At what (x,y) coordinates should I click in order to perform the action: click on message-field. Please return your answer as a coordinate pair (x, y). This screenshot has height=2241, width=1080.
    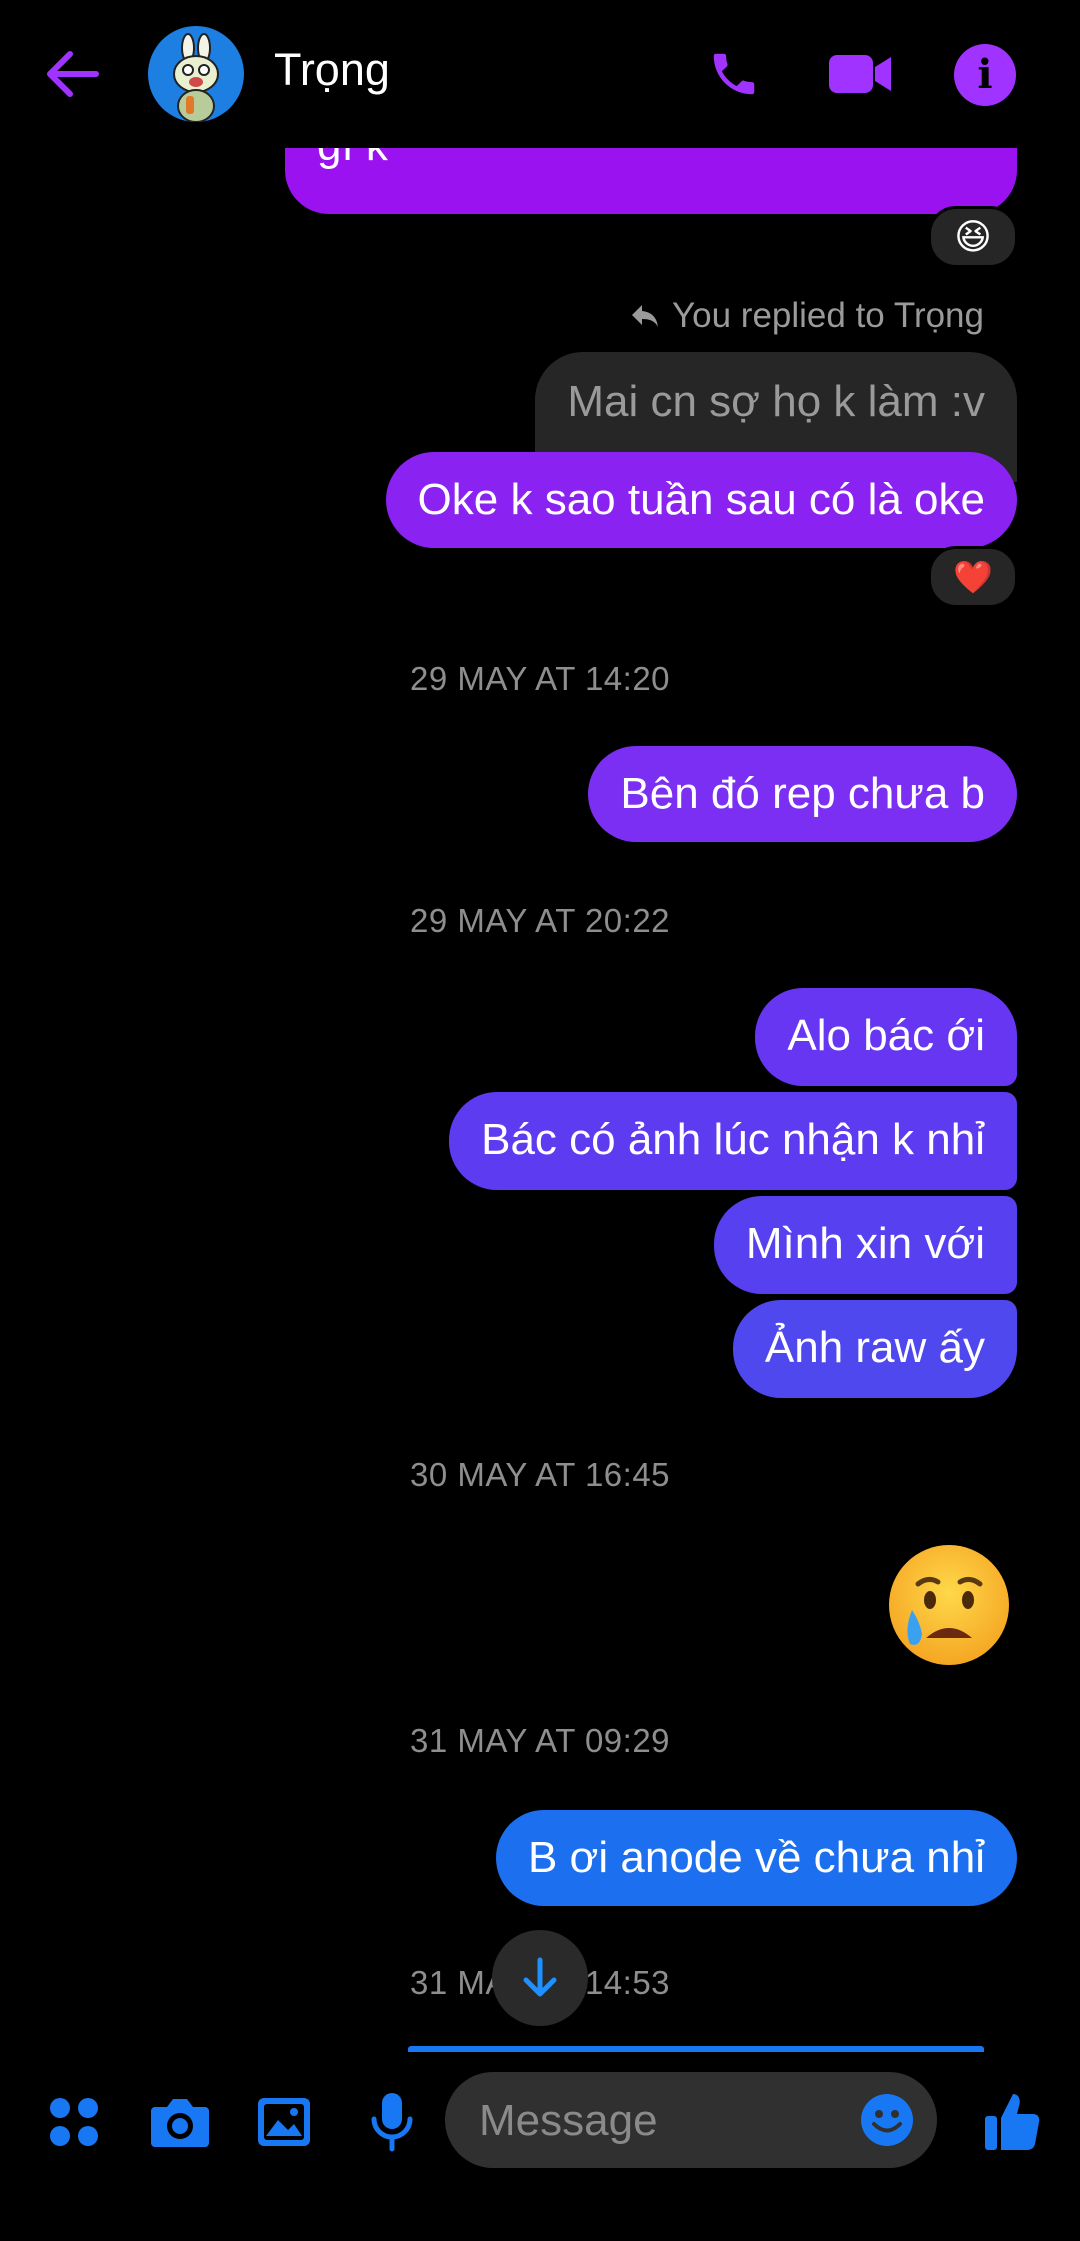
    Looking at the image, I should click on (691, 2121).